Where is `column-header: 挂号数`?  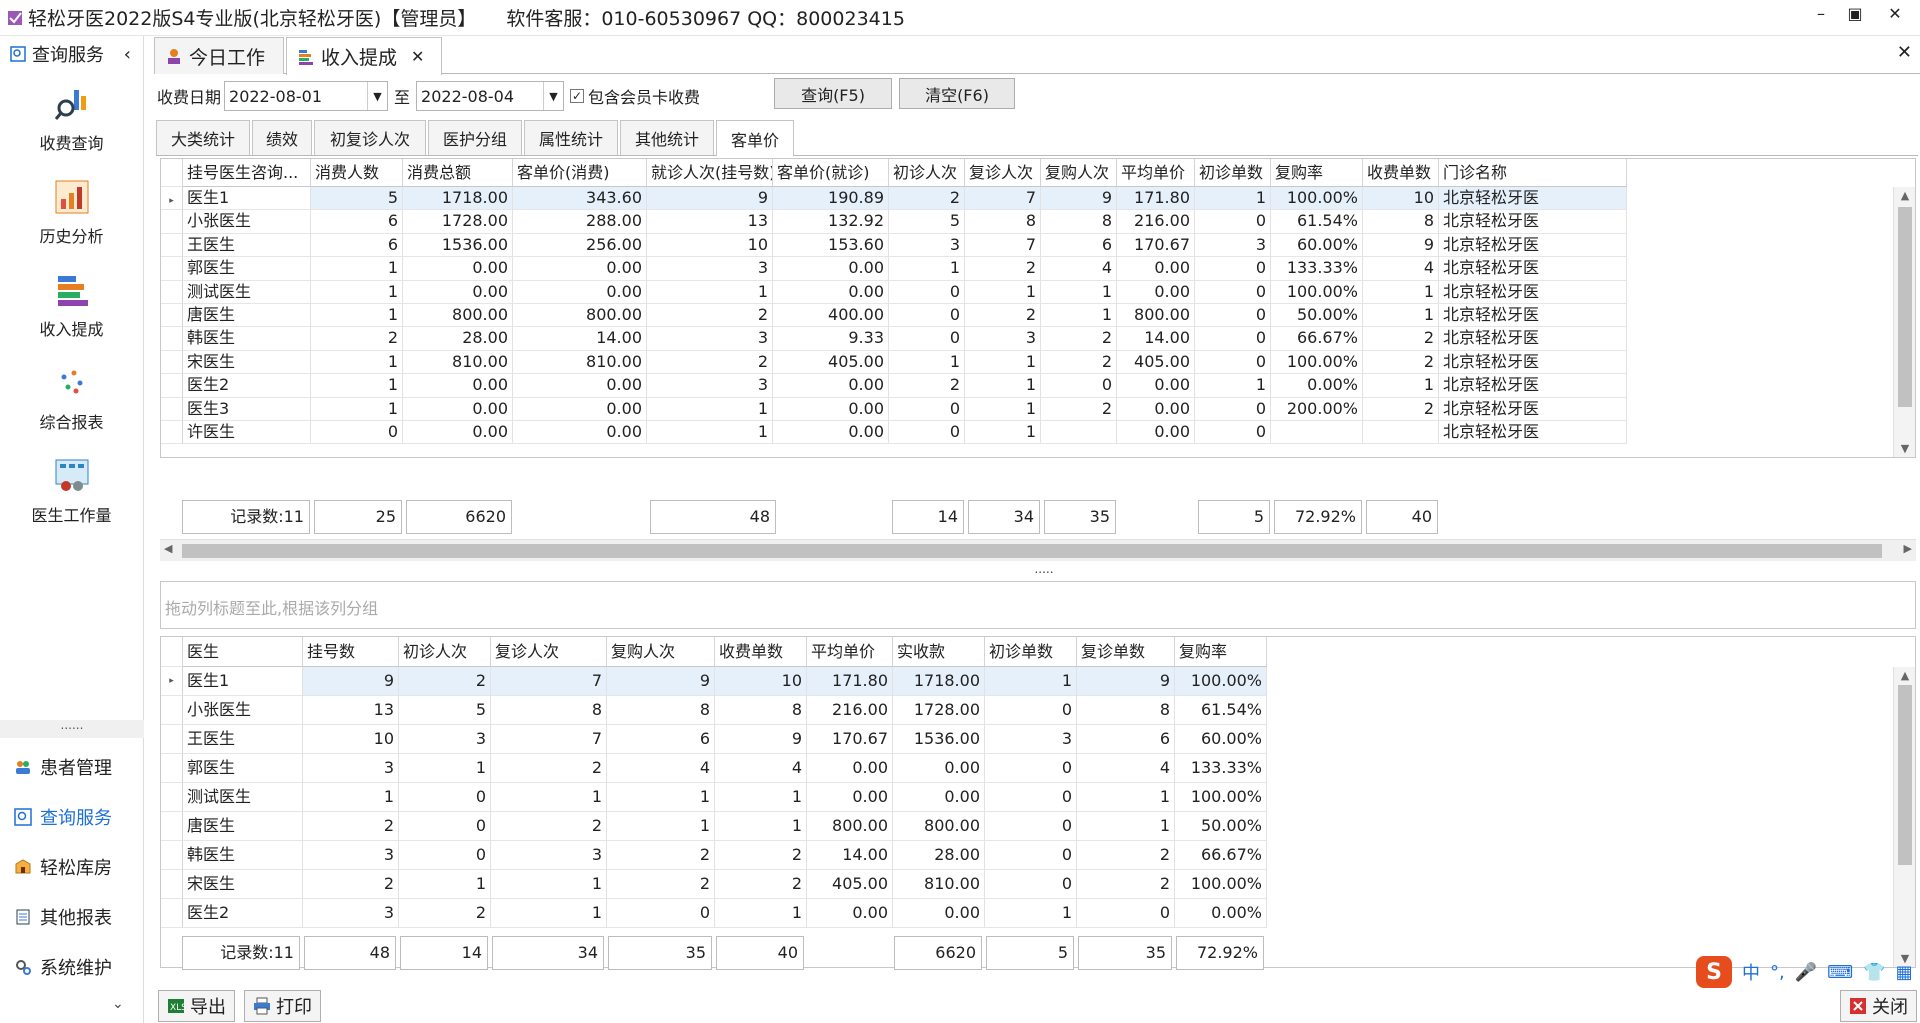 column-header: 挂号数 is located at coordinates (351, 652).